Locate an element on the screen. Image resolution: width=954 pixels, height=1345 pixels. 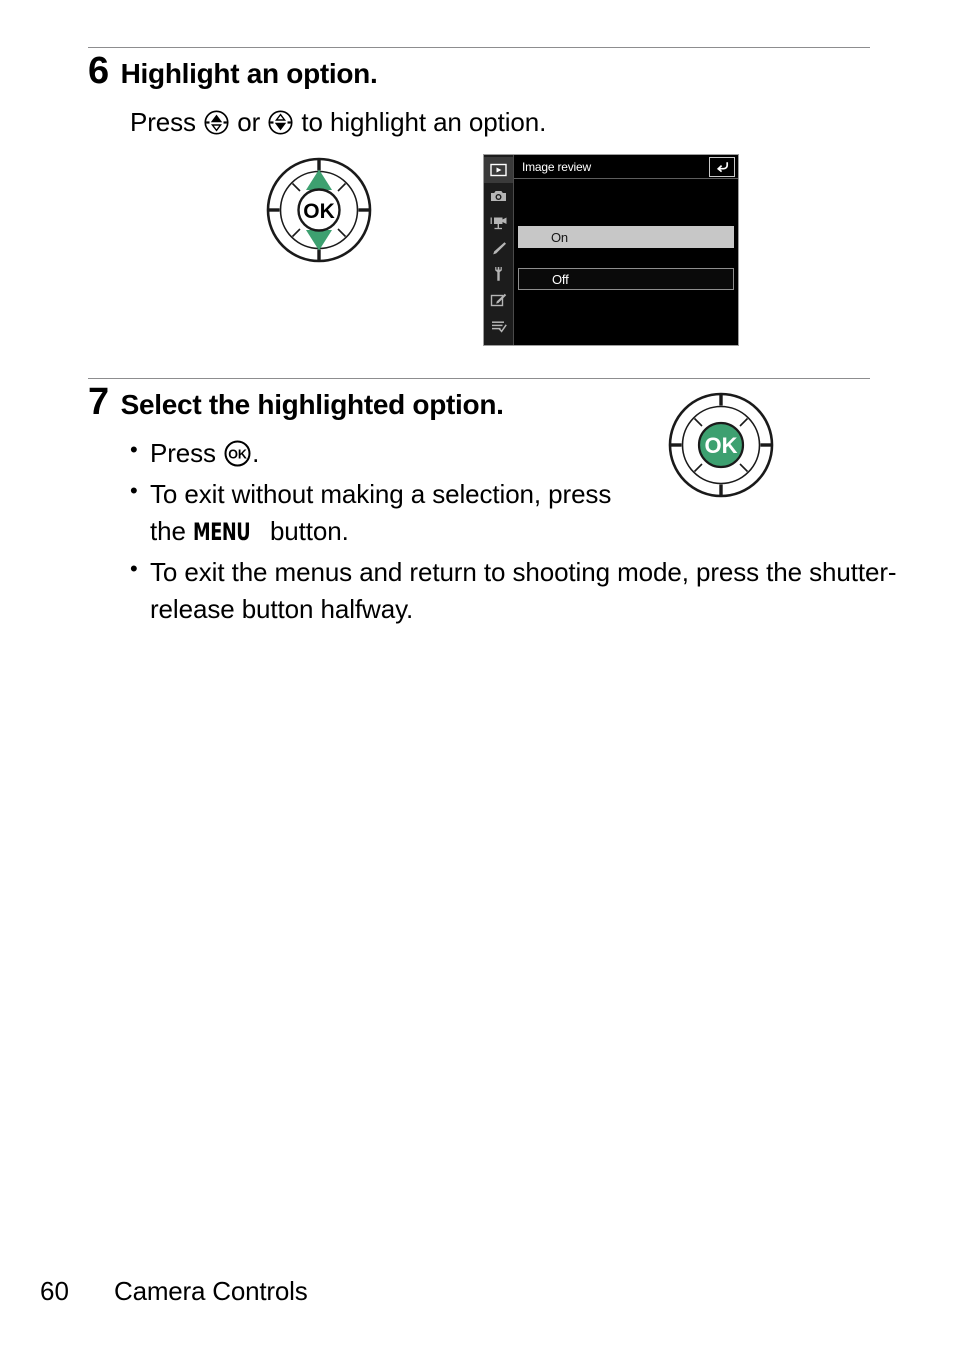
bullet-1-text-before: Press is located at coordinates (187, 453).